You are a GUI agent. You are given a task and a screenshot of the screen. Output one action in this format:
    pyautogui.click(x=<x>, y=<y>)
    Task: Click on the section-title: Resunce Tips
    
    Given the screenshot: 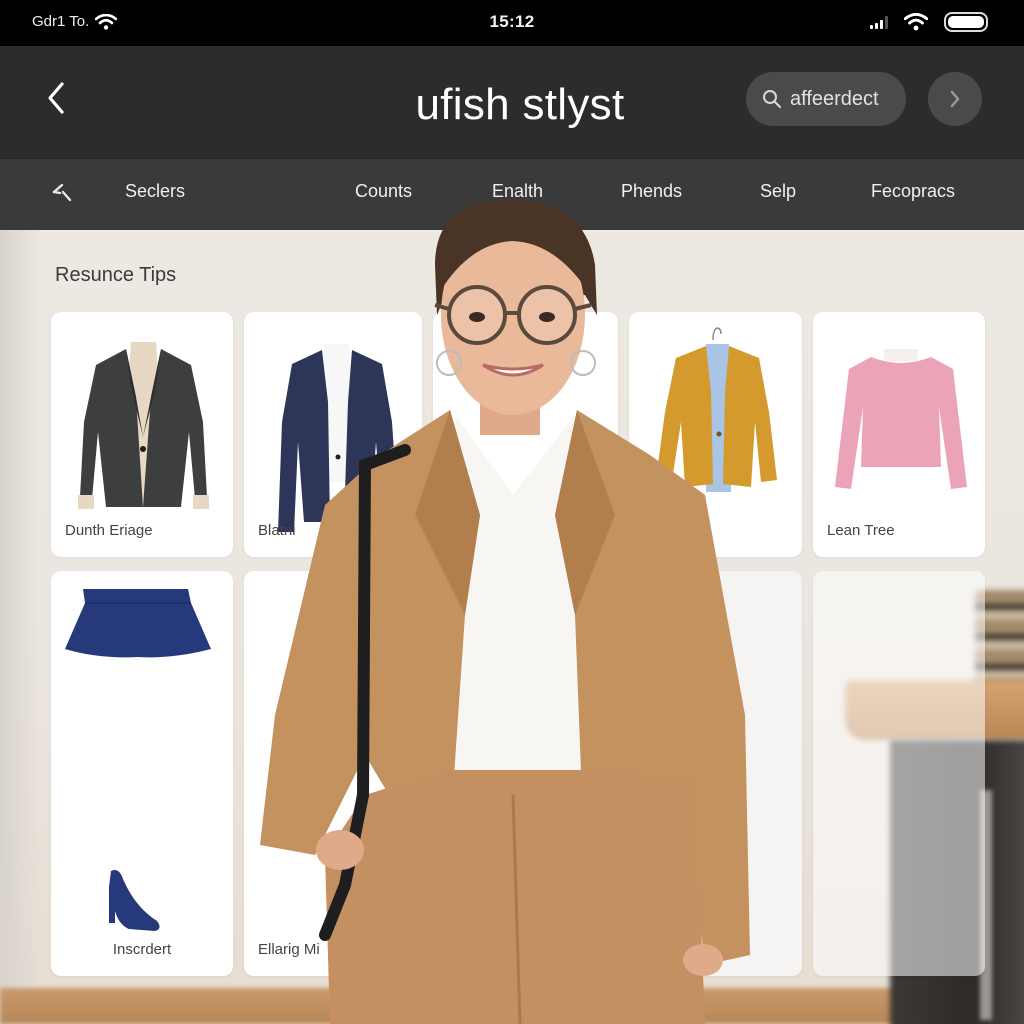 What is the action you would take?
    pyautogui.click(x=116, y=275)
    